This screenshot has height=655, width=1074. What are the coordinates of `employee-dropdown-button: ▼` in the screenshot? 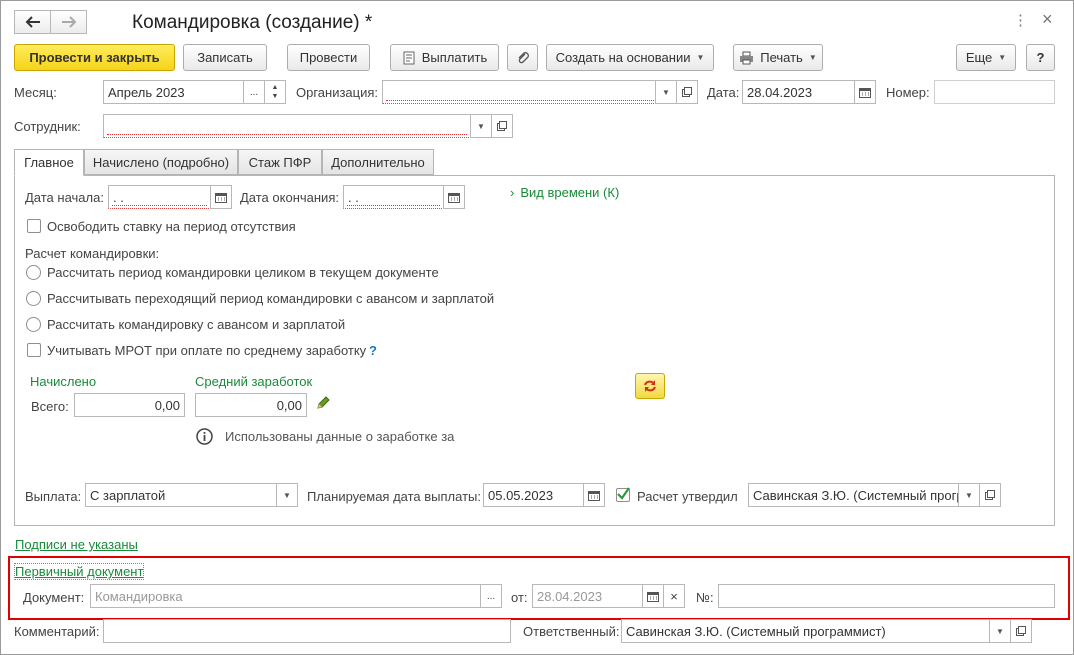 It's located at (481, 126).